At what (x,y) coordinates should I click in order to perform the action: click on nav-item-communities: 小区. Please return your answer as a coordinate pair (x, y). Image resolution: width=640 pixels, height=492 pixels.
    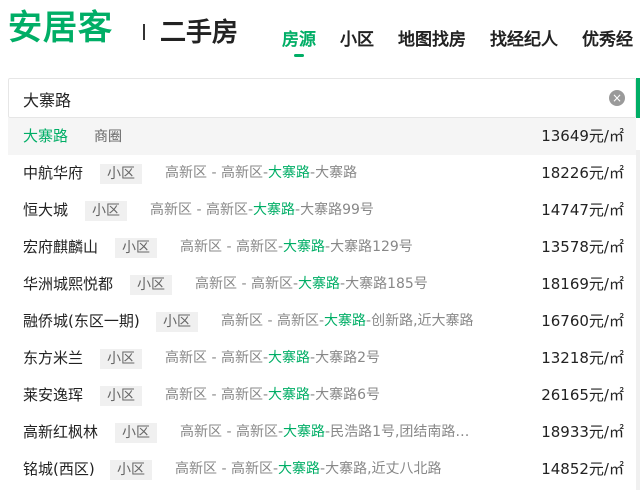
    Looking at the image, I should click on (357, 41).